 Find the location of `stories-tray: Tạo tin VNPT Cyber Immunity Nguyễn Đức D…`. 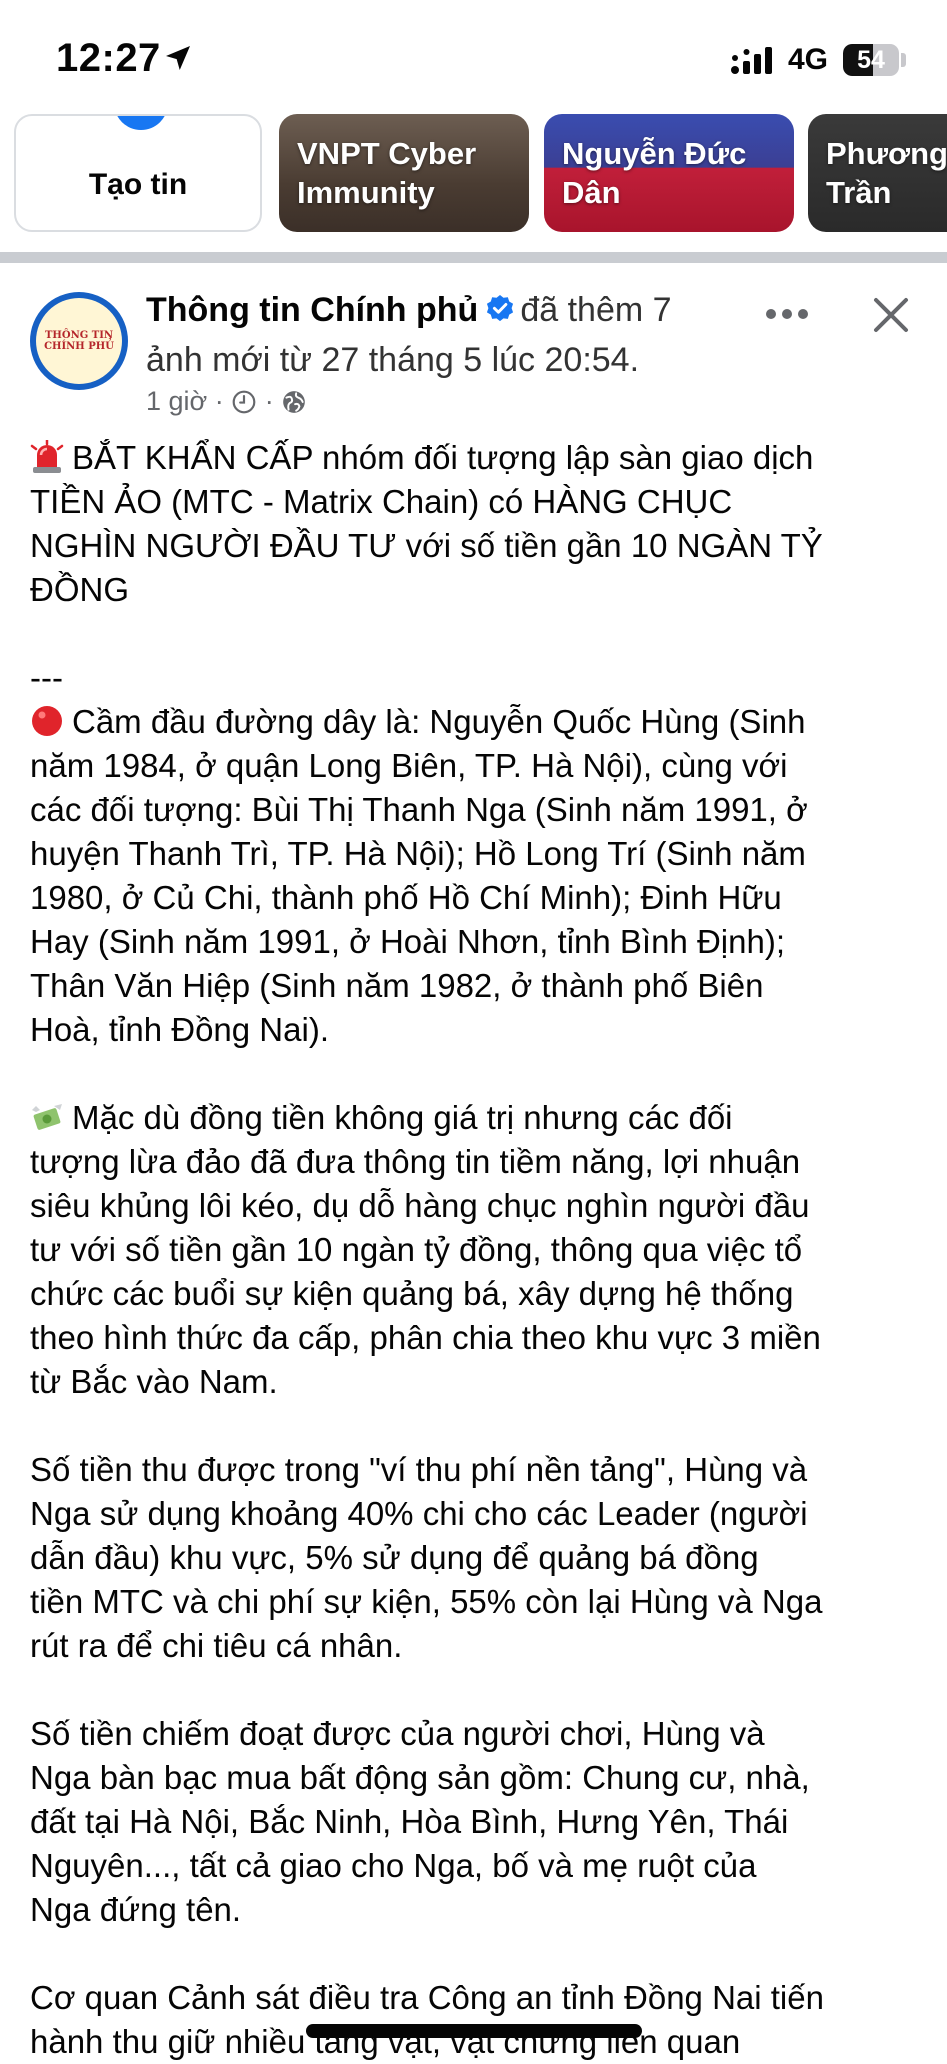

stories-tray: Tạo tin VNPT Cyber Immunity Nguyễn Đức D… is located at coordinates (473, 182).